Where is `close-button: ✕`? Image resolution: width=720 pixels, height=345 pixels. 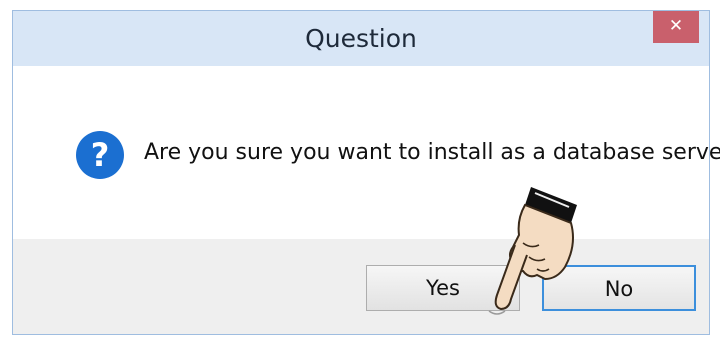 close-button: ✕ is located at coordinates (676, 27).